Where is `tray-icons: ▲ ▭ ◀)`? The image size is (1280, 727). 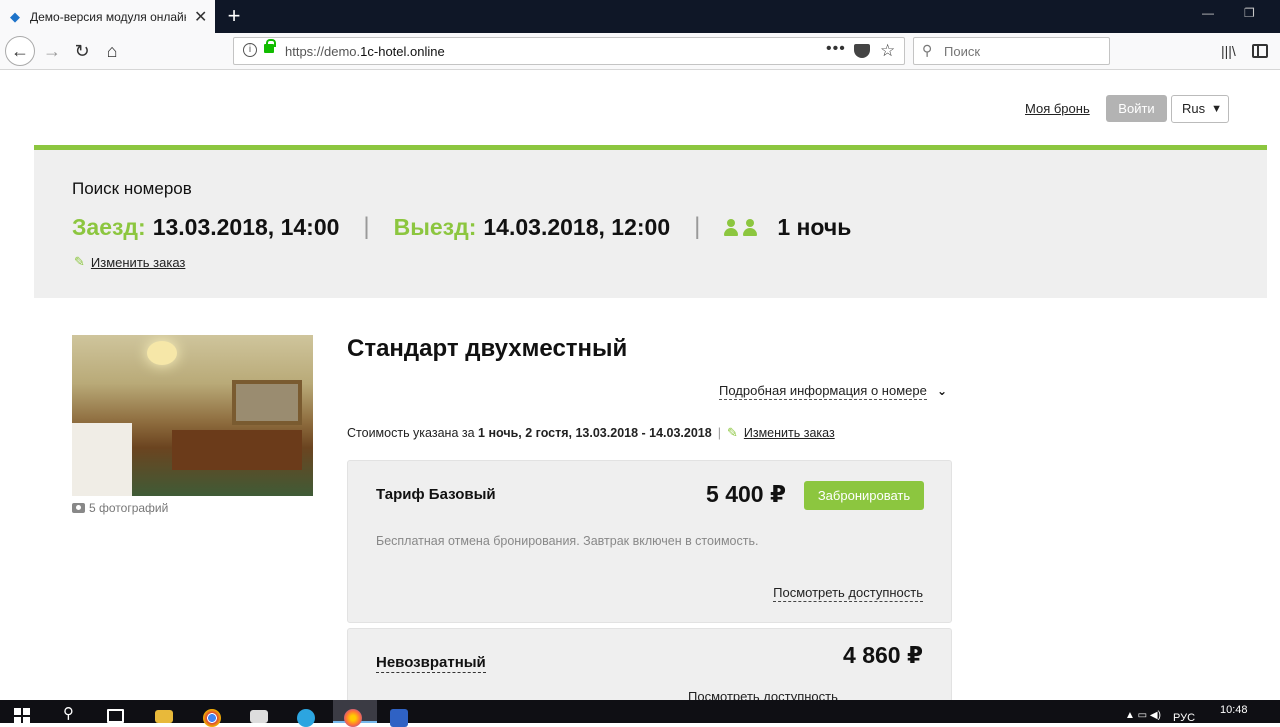
tray-icons: ▲ ▭ ◀) is located at coordinates (1143, 715).